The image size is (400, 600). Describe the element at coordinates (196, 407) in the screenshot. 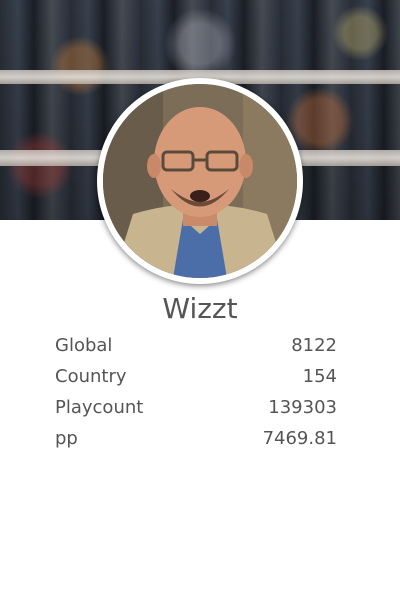

I see `stat-row-playcount: Playcount 139303` at that location.